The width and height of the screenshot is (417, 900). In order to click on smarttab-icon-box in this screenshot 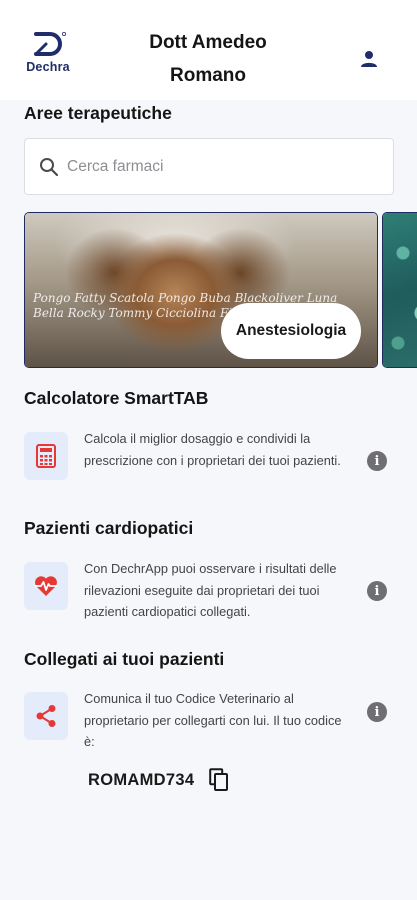, I will do `click(46, 456)`.